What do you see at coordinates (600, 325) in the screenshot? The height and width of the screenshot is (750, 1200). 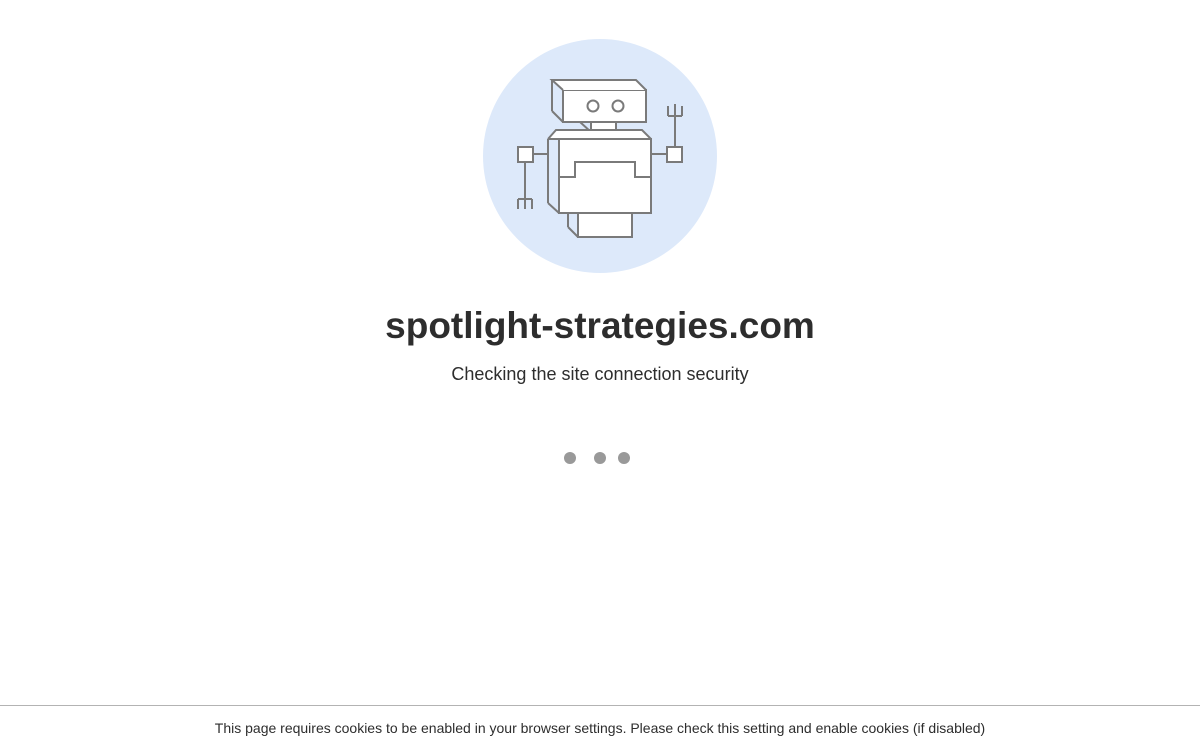 I see `site-domain-heading: spotlight-strategies.com` at bounding box center [600, 325].